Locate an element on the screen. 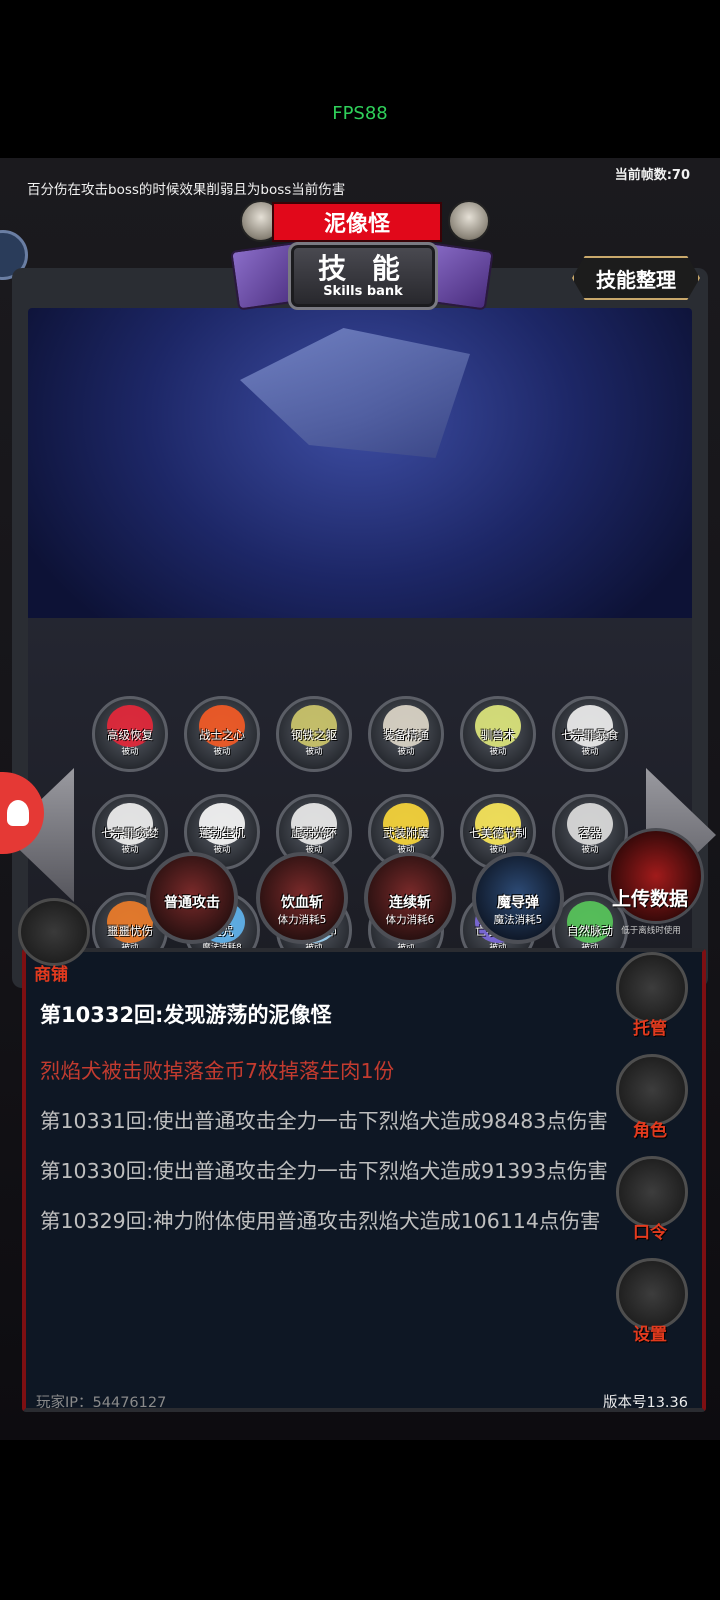 The width and height of the screenshot is (720, 1600). action-skill-cost: 魔法消耗5 is located at coordinates (518, 920).